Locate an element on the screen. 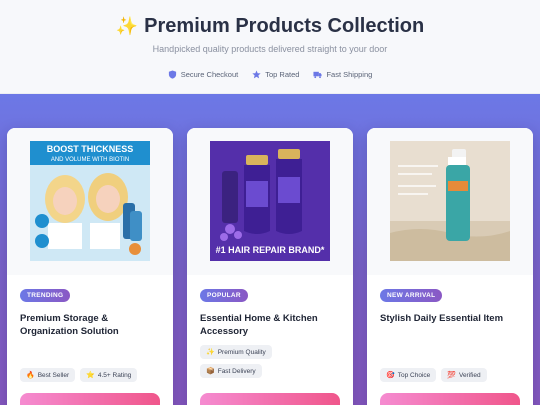 The height and width of the screenshot is (405, 540). feature-label: Fast Delivery is located at coordinates (236, 371).